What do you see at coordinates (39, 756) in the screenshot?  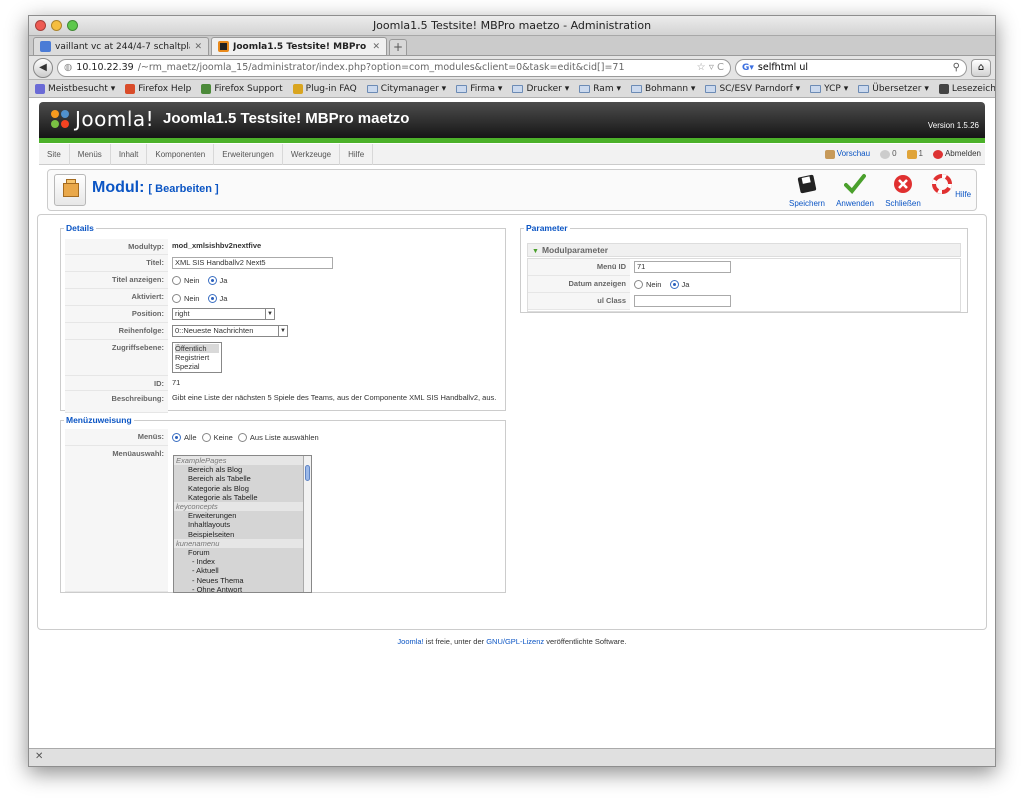 I see `status-close-icon: ✕` at bounding box center [39, 756].